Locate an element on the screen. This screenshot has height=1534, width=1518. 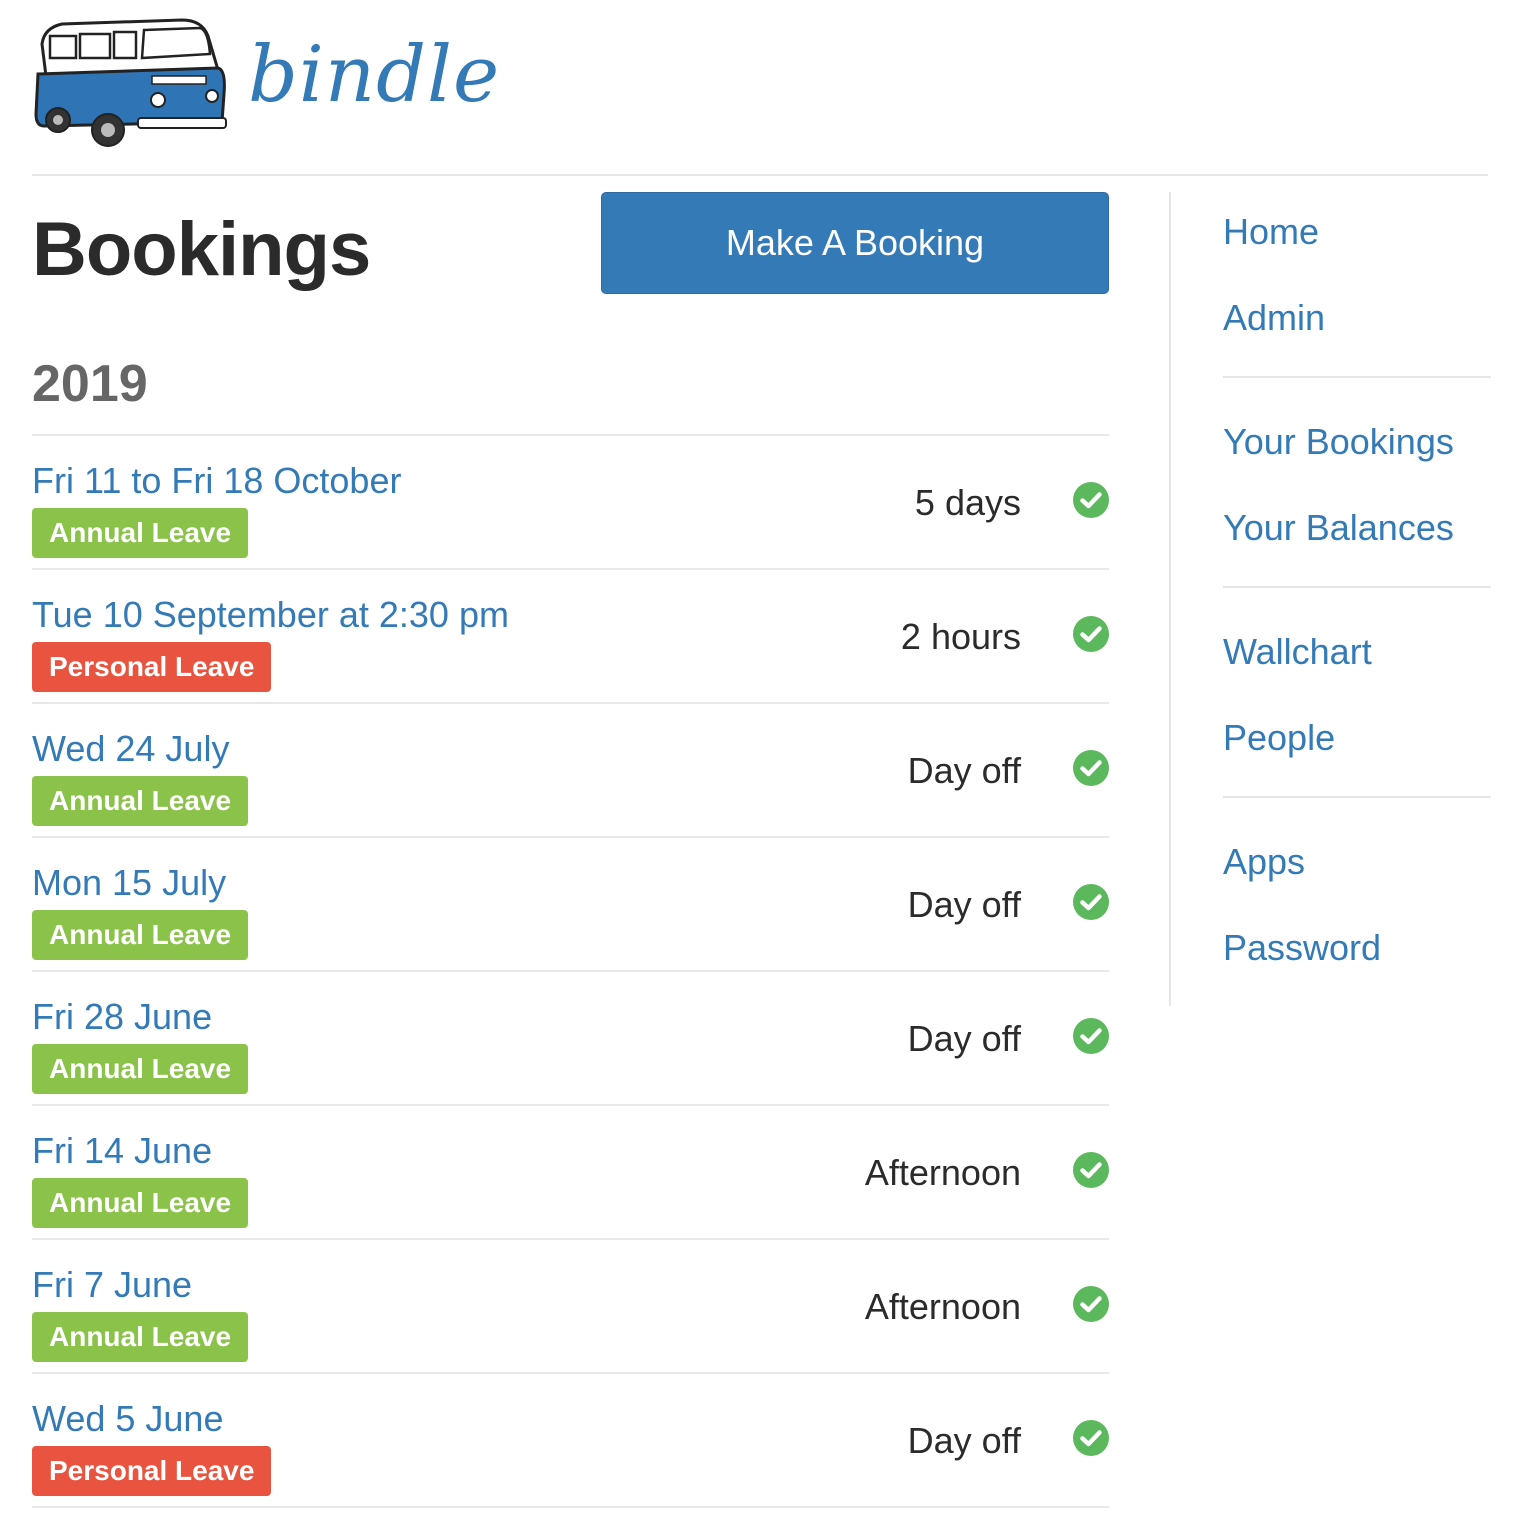
booking-date-link: Fri 7 June is located at coordinates (112, 1285).